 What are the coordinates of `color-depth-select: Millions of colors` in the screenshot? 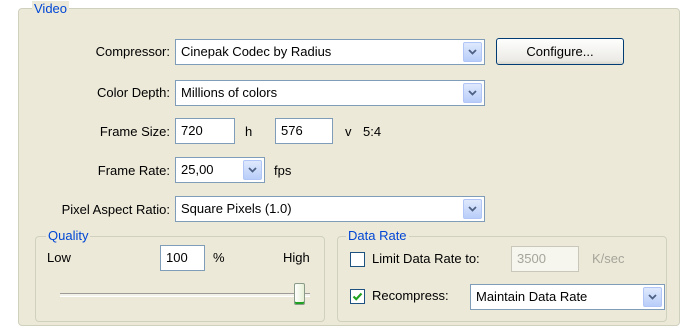 It's located at (330, 93).